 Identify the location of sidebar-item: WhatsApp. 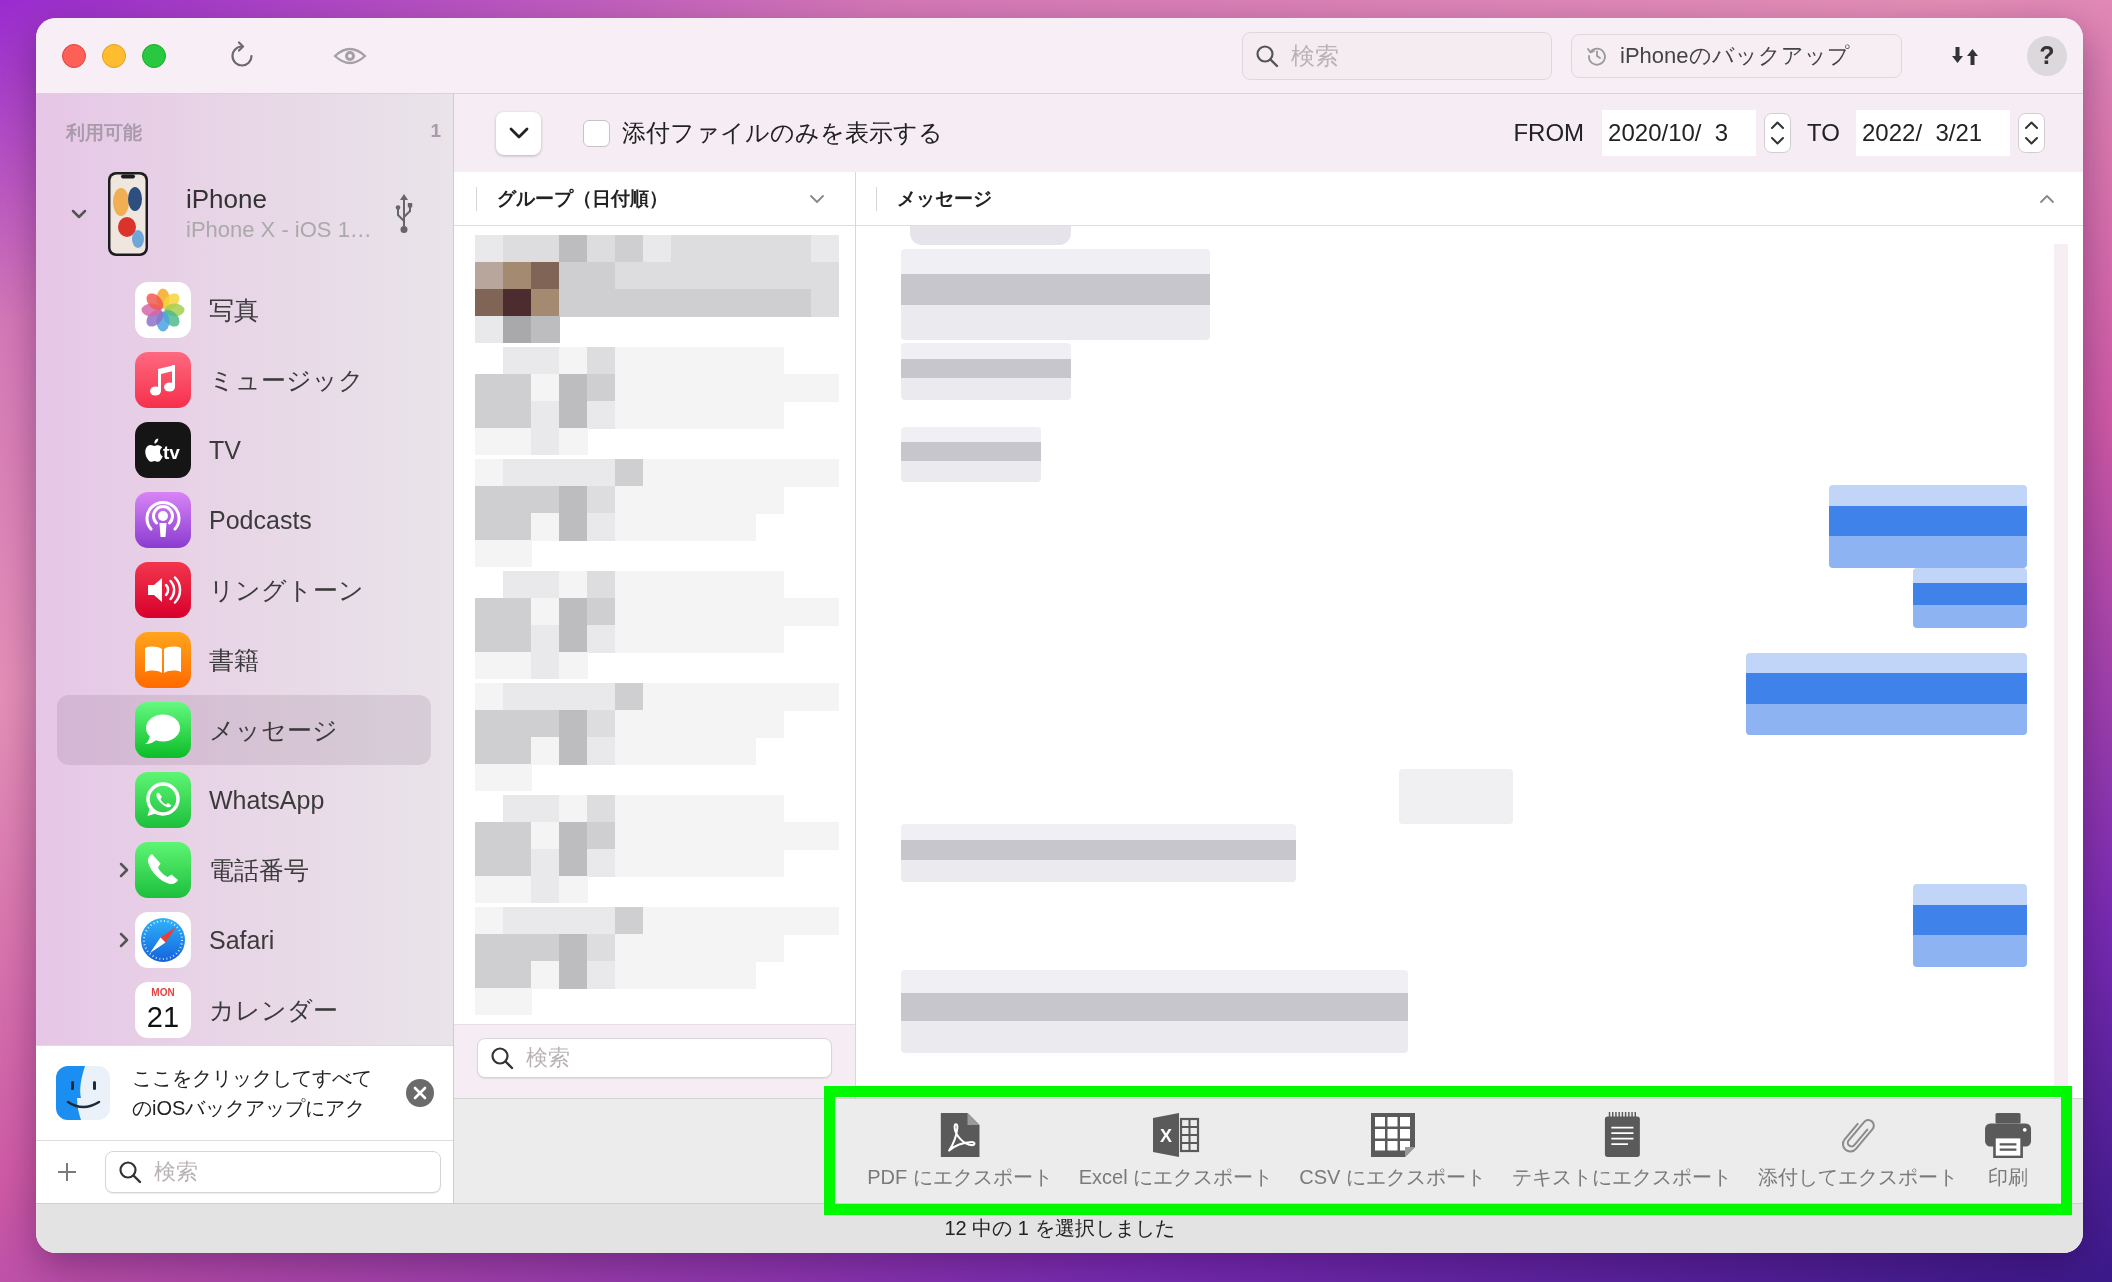
(244, 800).